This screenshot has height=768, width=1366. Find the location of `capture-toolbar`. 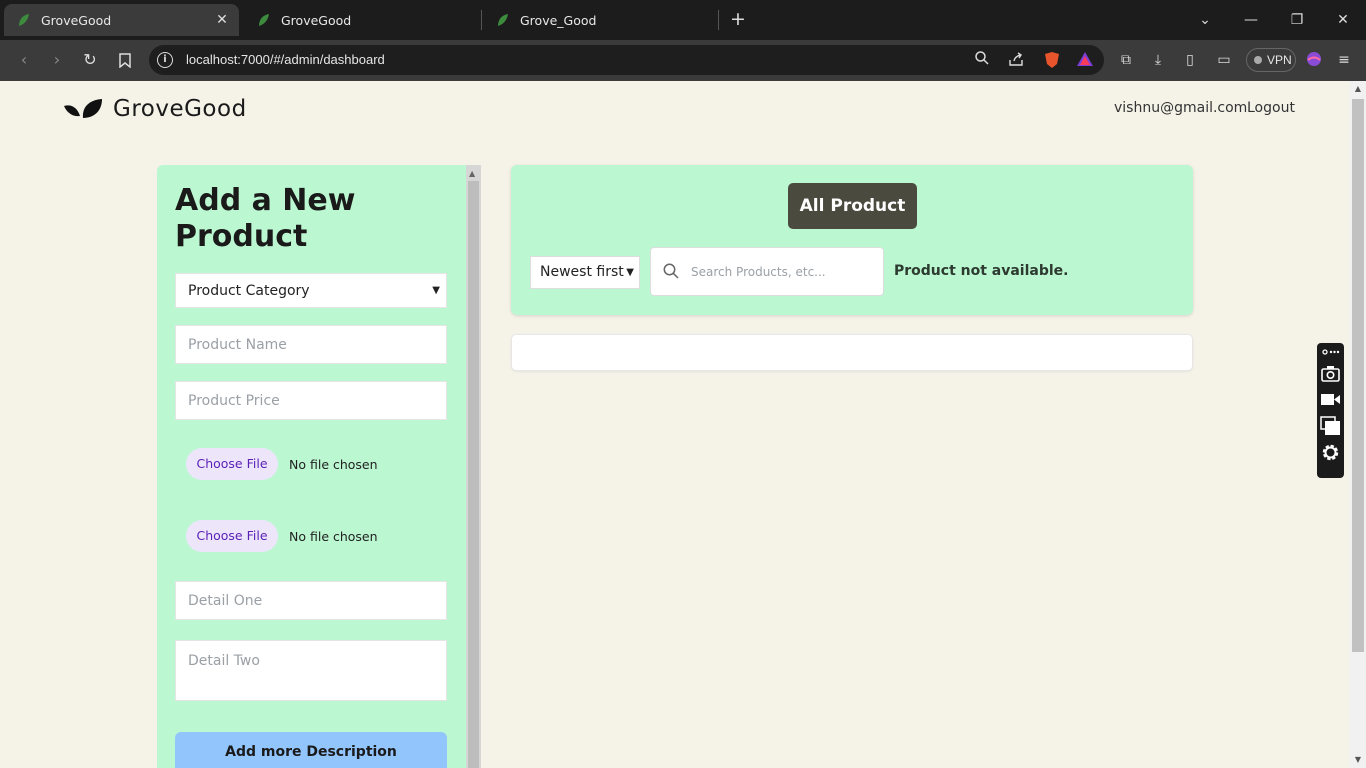

capture-toolbar is located at coordinates (1330, 410).